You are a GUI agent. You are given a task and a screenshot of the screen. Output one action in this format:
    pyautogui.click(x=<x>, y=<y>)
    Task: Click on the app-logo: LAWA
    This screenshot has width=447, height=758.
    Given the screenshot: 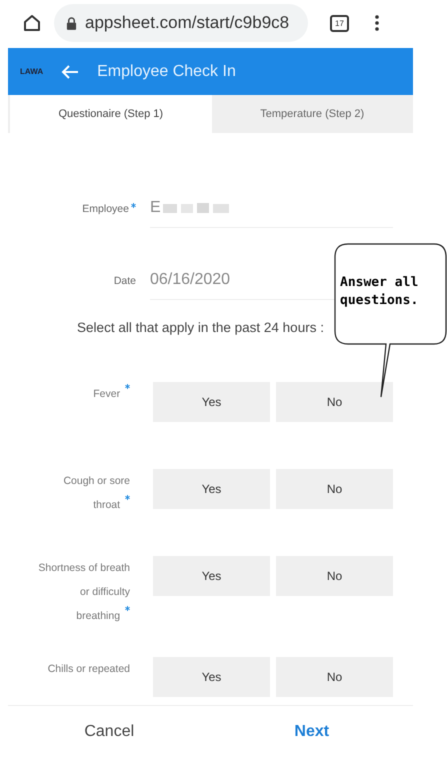 What is the action you would take?
    pyautogui.click(x=32, y=71)
    